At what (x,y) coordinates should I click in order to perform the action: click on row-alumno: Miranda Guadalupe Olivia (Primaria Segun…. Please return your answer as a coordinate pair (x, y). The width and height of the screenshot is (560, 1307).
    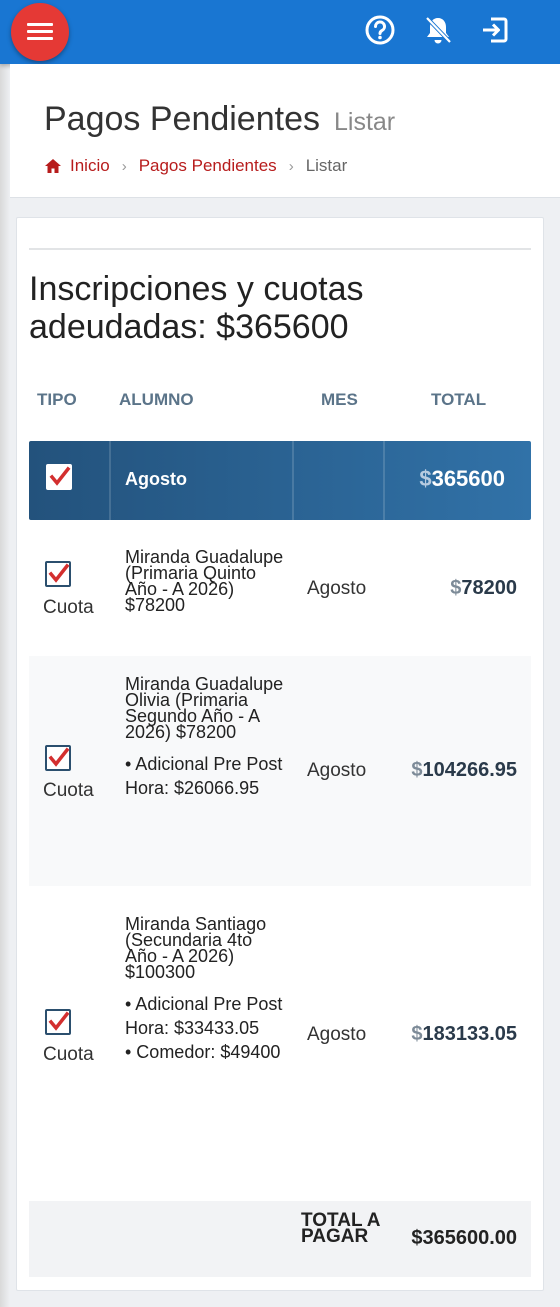
    Looking at the image, I should click on (205, 737).